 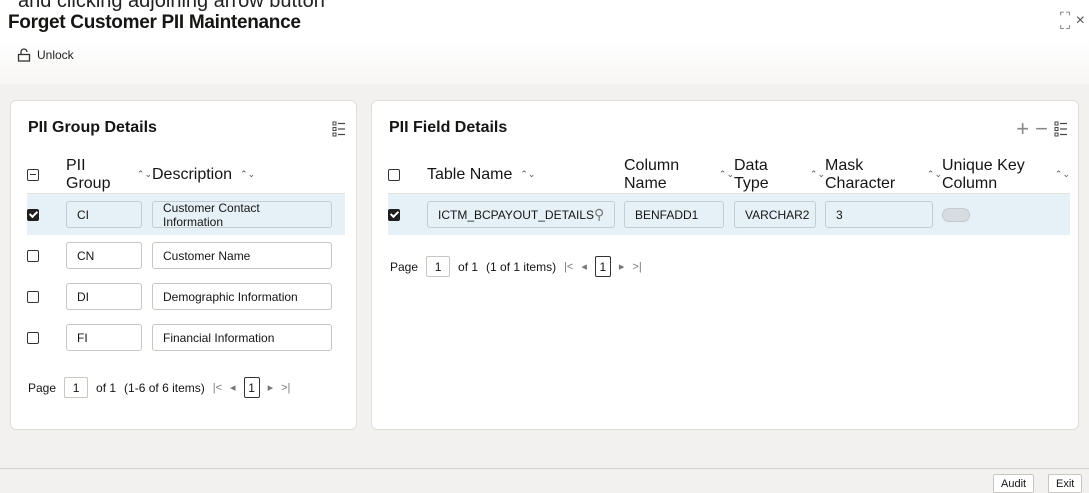 I want to click on description-field: Financial Information, so click(x=242, y=337).